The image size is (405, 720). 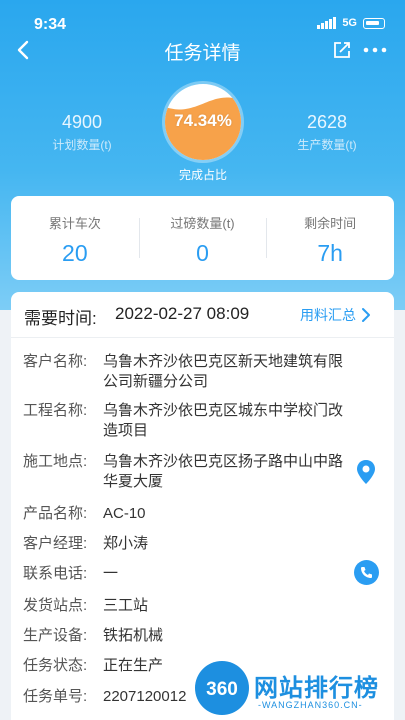 What do you see at coordinates (202, 223) in the screenshot?
I see `summary-weighed-label: 过磅数量(t)` at bounding box center [202, 223].